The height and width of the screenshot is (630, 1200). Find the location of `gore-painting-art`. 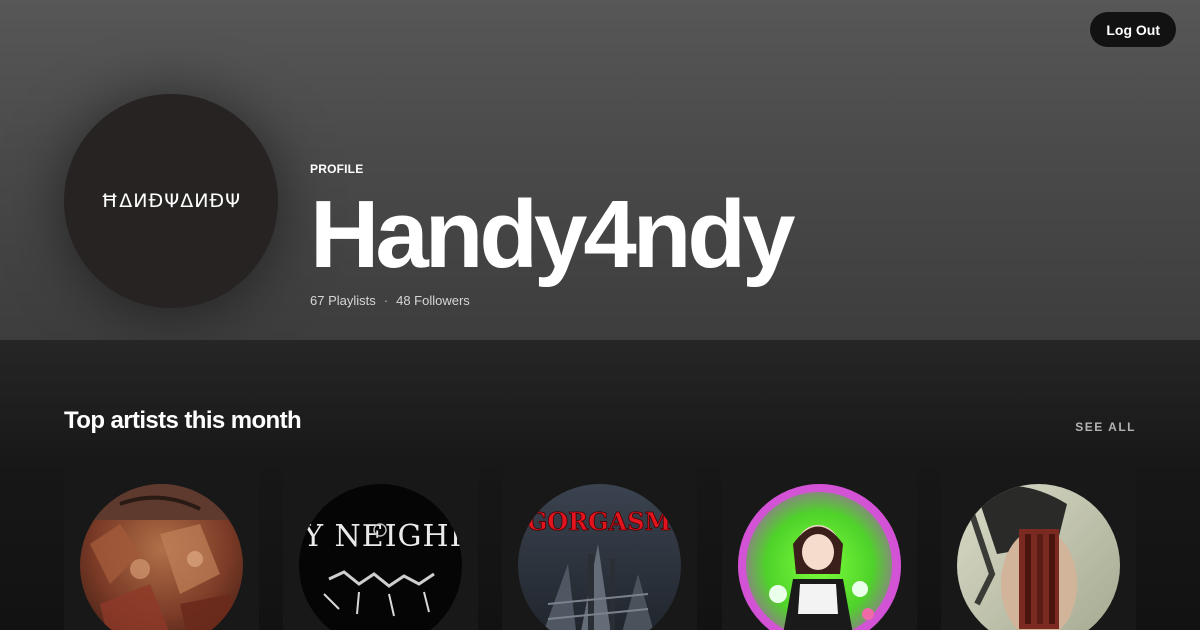

gore-painting-art is located at coordinates (161, 557).